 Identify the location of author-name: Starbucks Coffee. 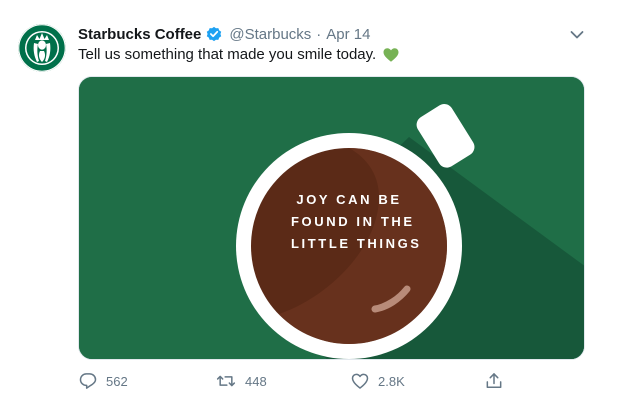
(139, 34).